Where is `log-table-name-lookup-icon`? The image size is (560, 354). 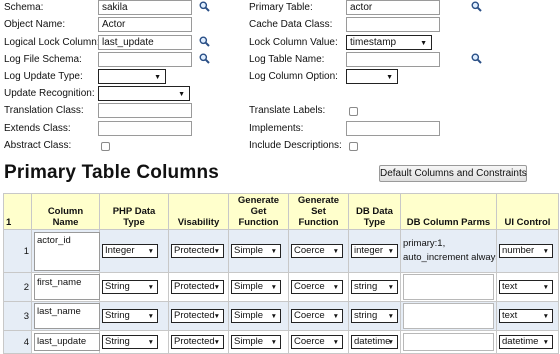 log-table-name-lookup-icon is located at coordinates (476, 58).